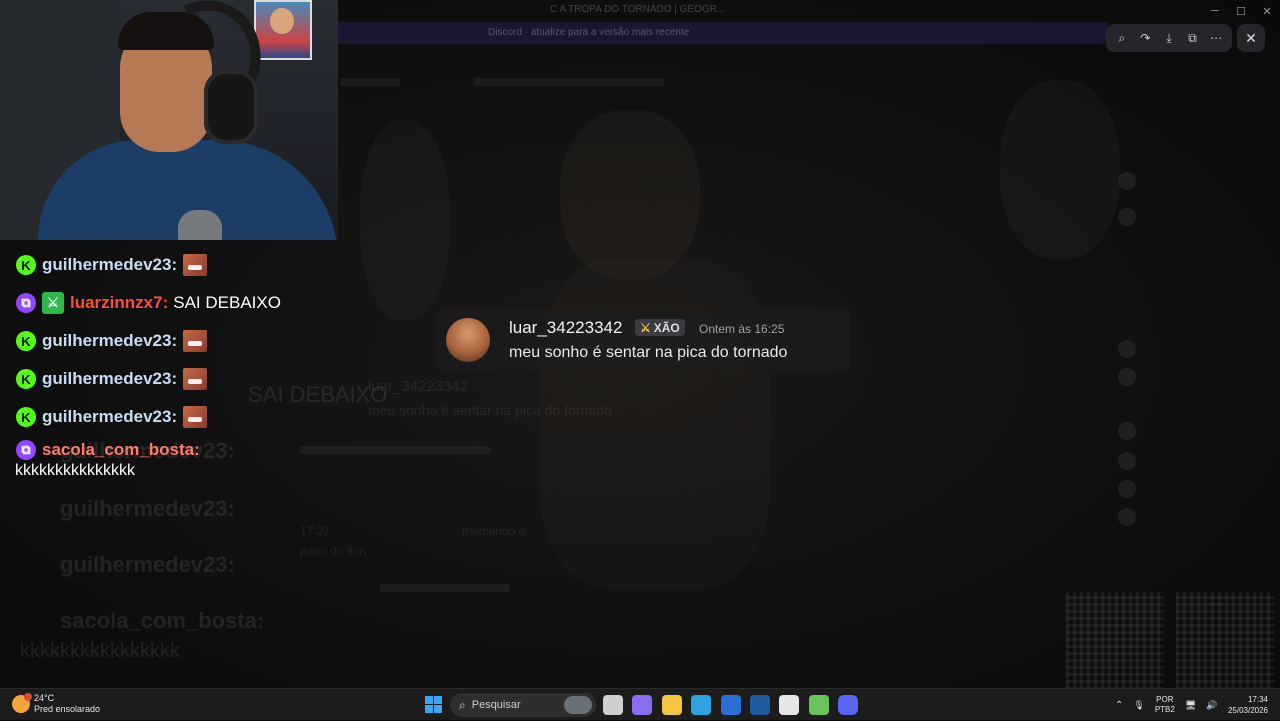 The image size is (1280, 721). What do you see at coordinates (53, 303) in the screenshot?
I see `sword-badge-icon: ⚔` at bounding box center [53, 303].